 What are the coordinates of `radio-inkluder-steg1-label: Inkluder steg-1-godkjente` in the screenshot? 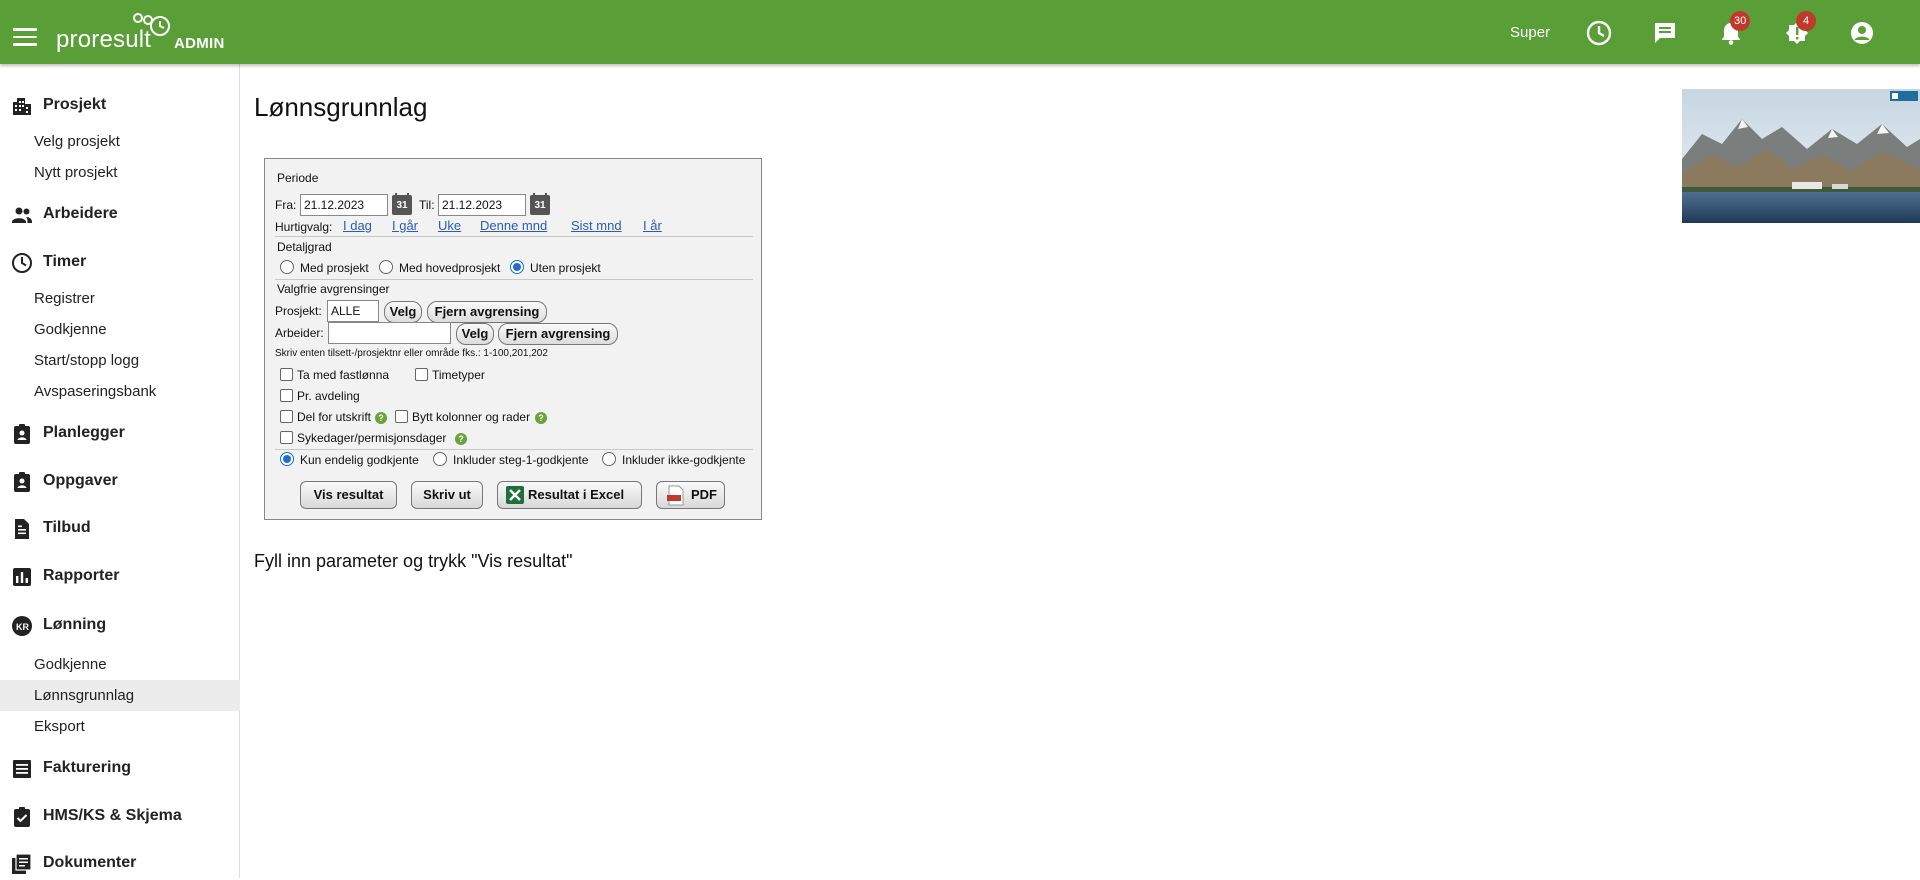 It's located at (521, 460).